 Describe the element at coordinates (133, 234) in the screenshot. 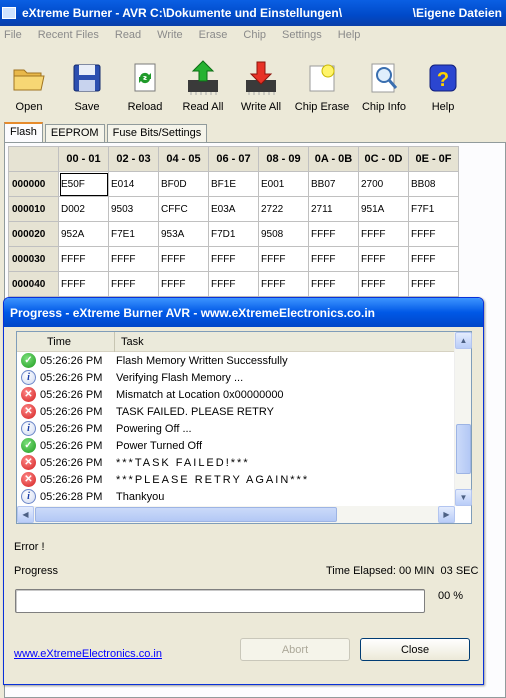

I see `grid-cell: F7E1` at that location.